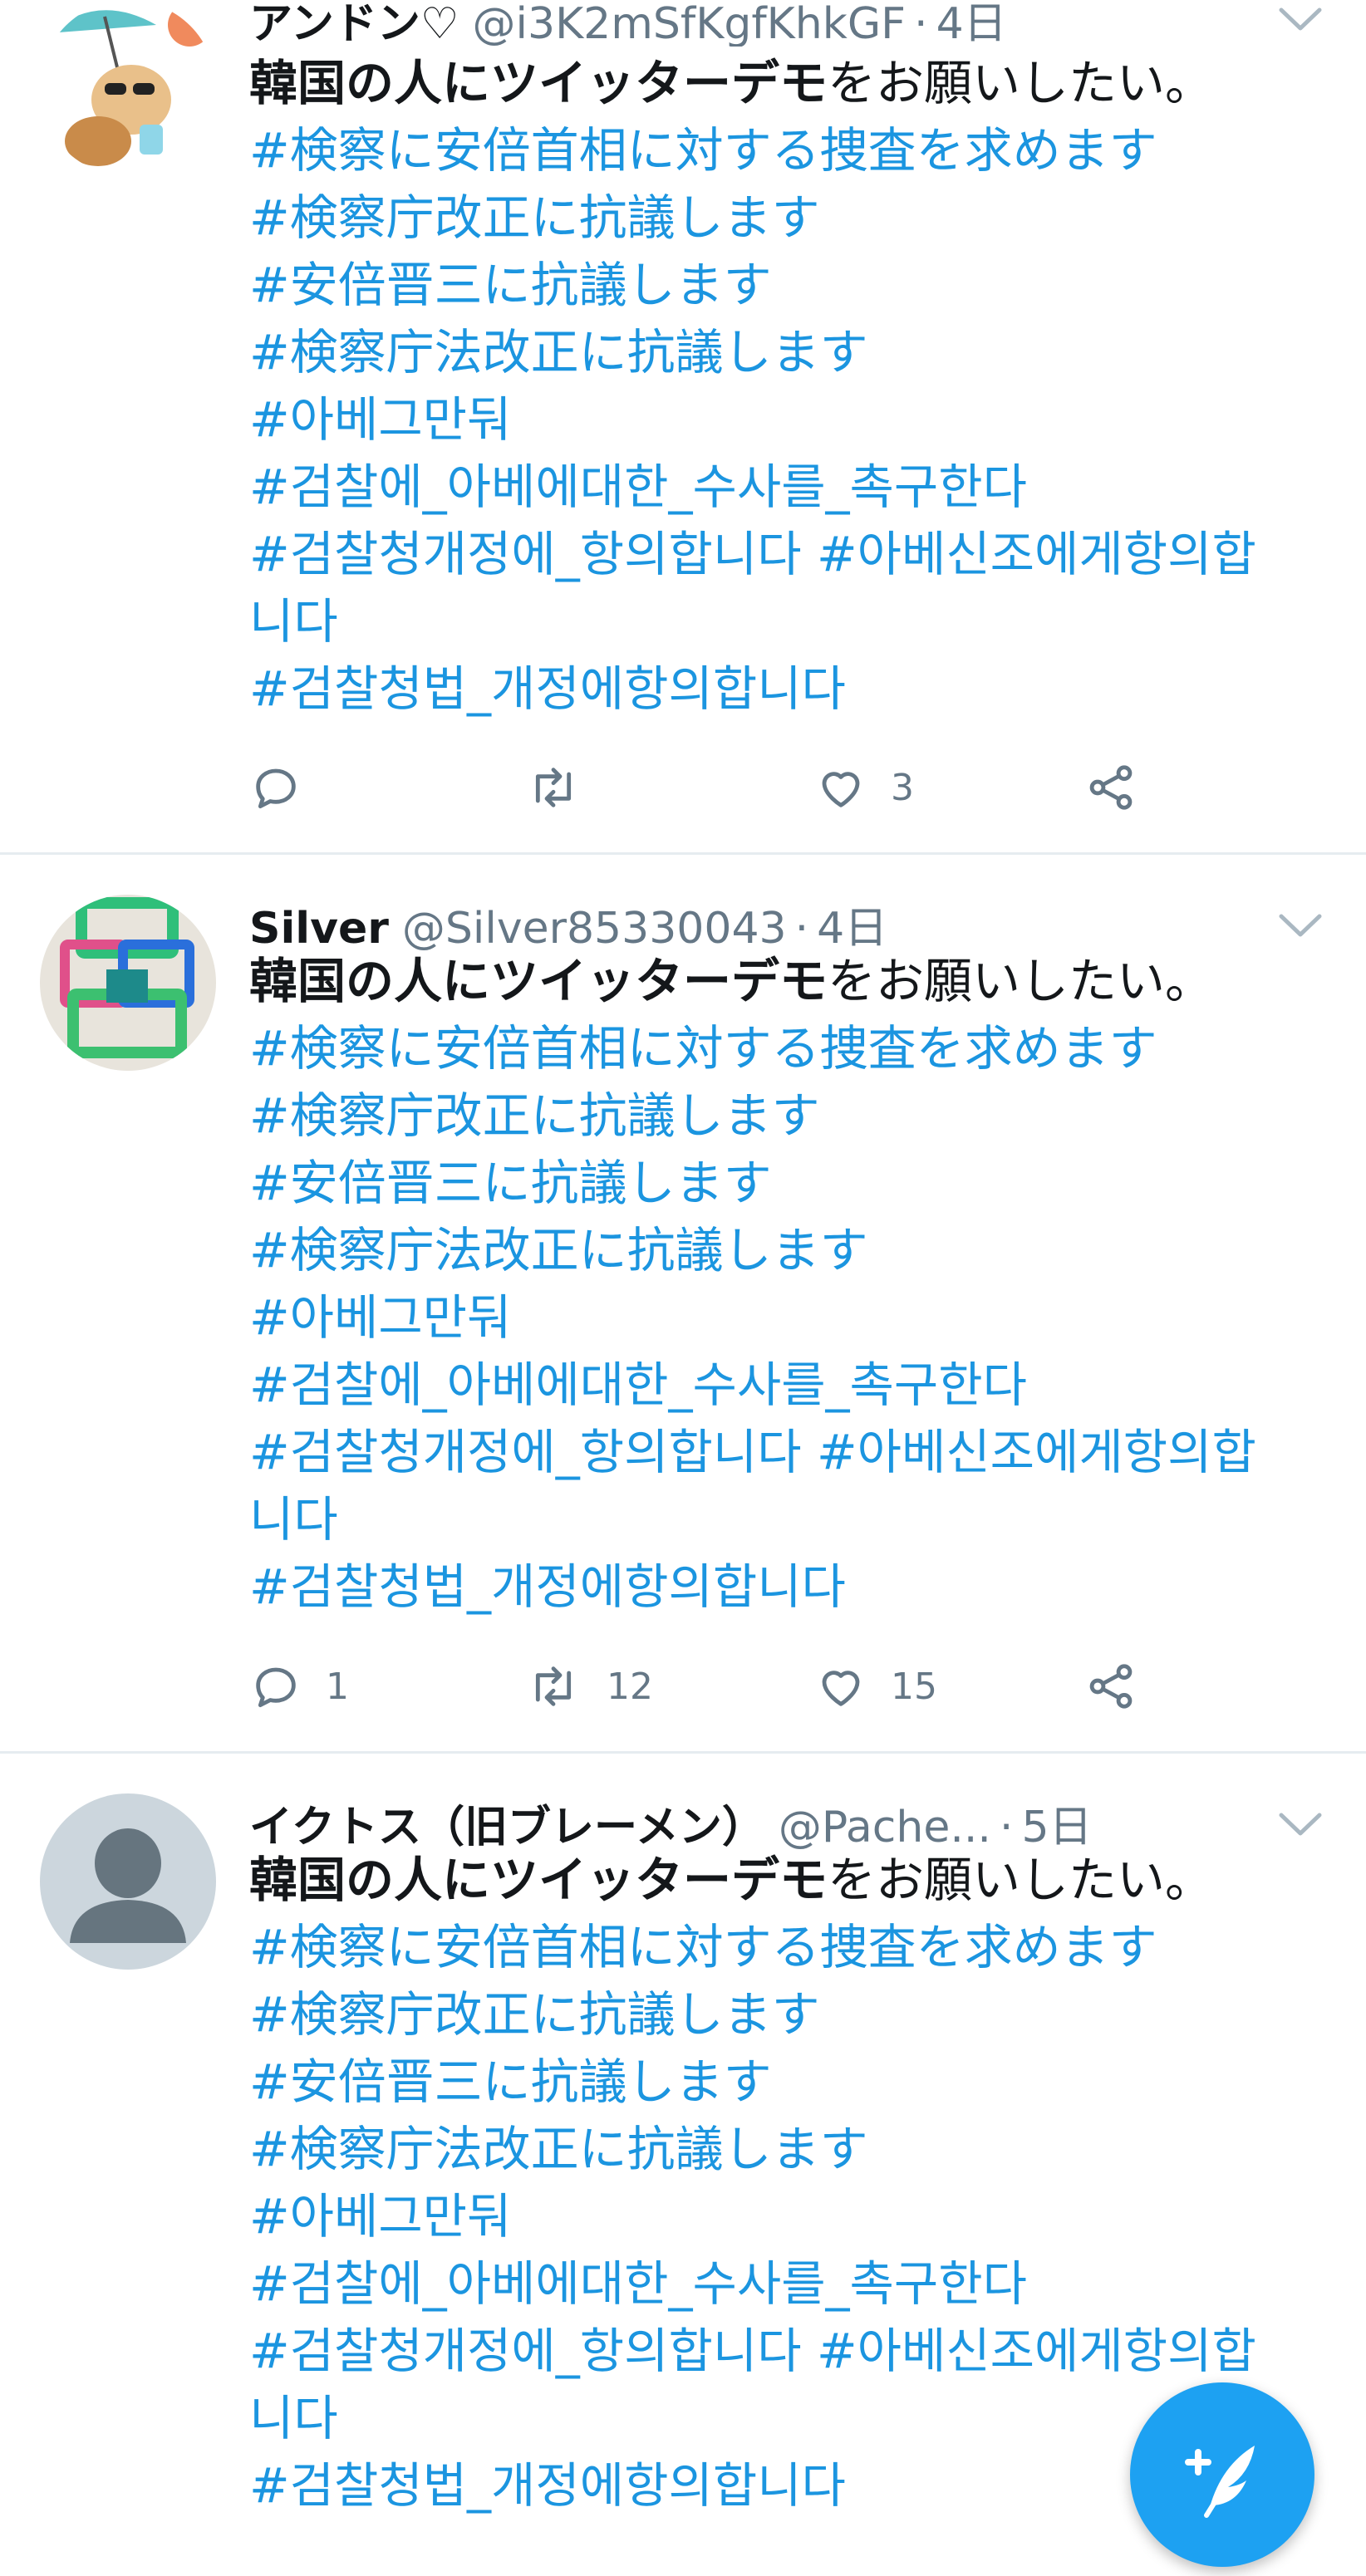 The width and height of the screenshot is (1366, 2576). I want to click on reply-count: 1, so click(337, 1686).